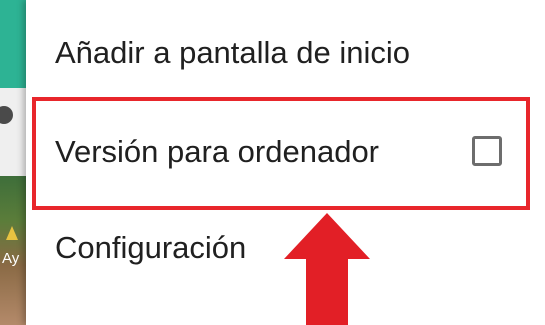 The height and width of the screenshot is (325, 545). What do you see at coordinates (151, 247) in the screenshot?
I see `menu-item-label: Configuración` at bounding box center [151, 247].